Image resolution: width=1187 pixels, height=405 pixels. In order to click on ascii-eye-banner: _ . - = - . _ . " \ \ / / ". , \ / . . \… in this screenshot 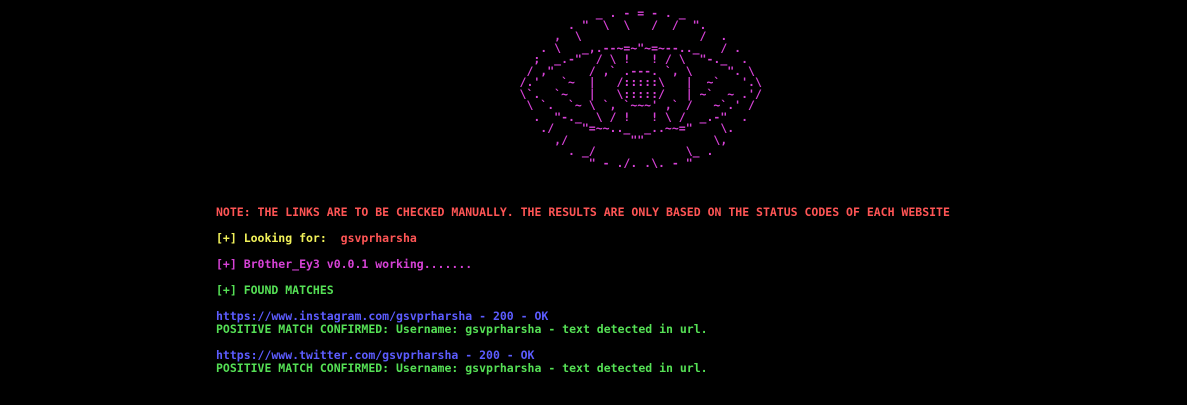, I will do `click(640, 88)`.